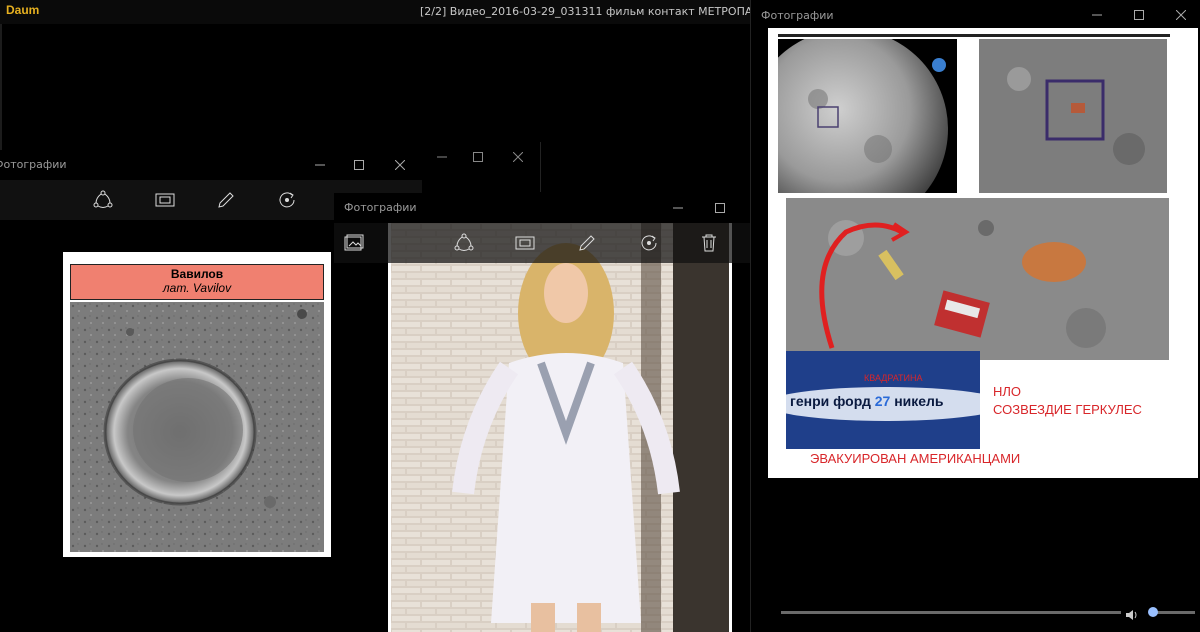  I want to click on crater-image, so click(197, 427).